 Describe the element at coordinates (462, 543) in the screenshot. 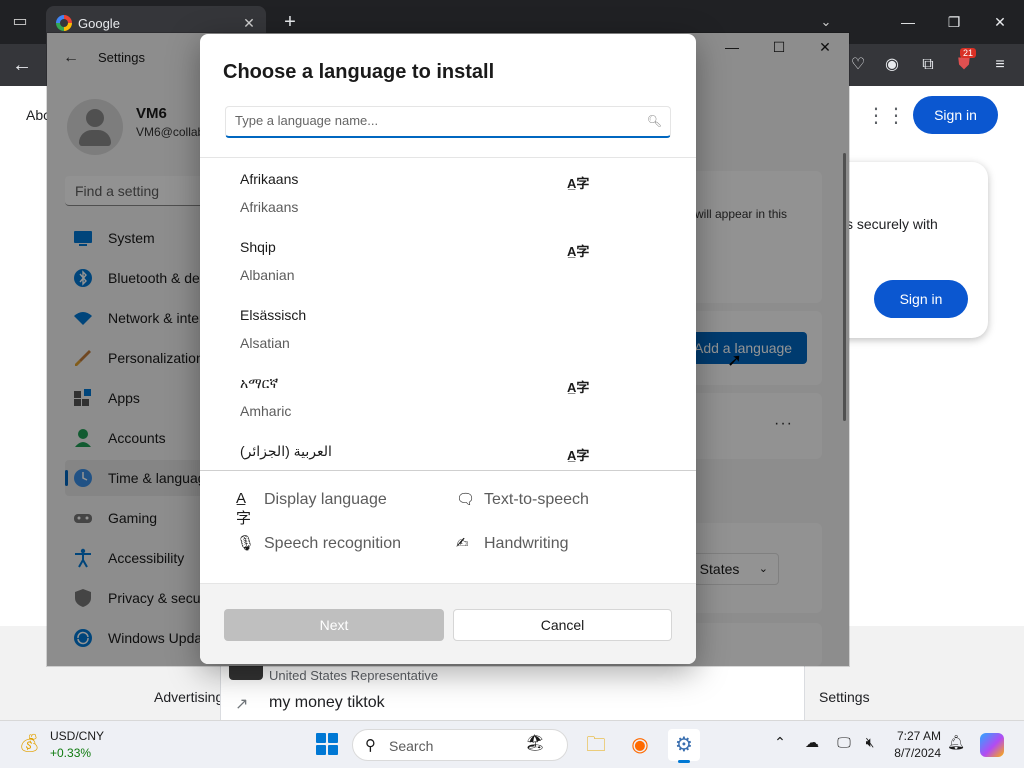

I see `handwriting-icon: ✍︎` at that location.